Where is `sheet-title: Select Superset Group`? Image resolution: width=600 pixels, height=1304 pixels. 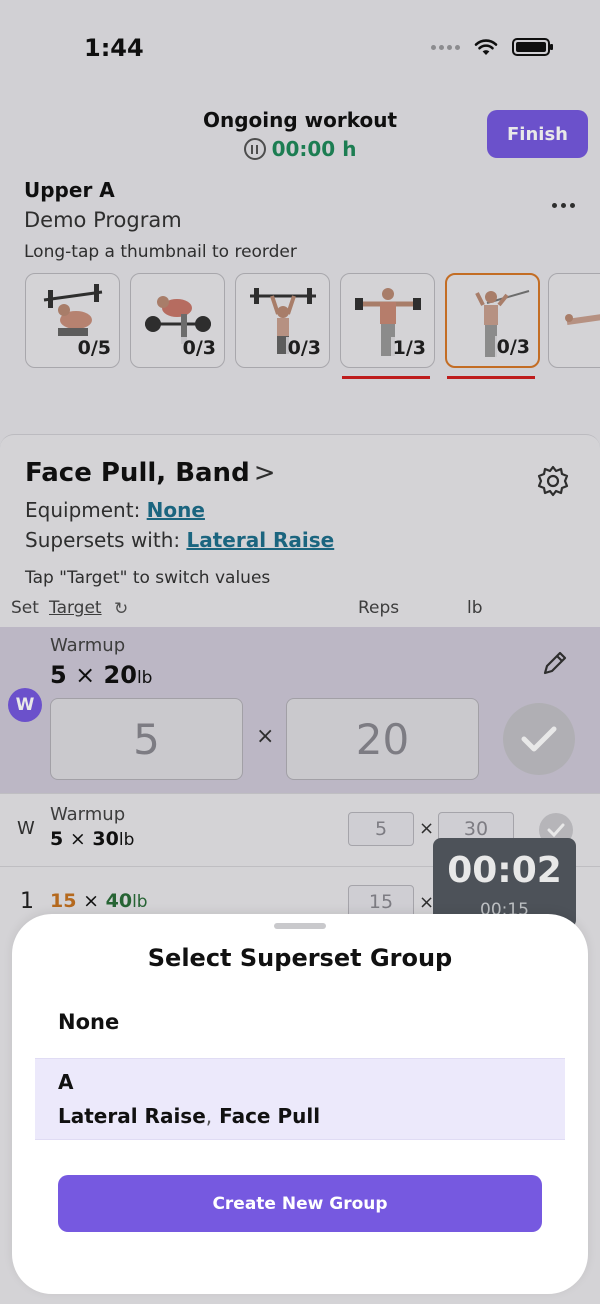 sheet-title: Select Superset Group is located at coordinates (300, 958).